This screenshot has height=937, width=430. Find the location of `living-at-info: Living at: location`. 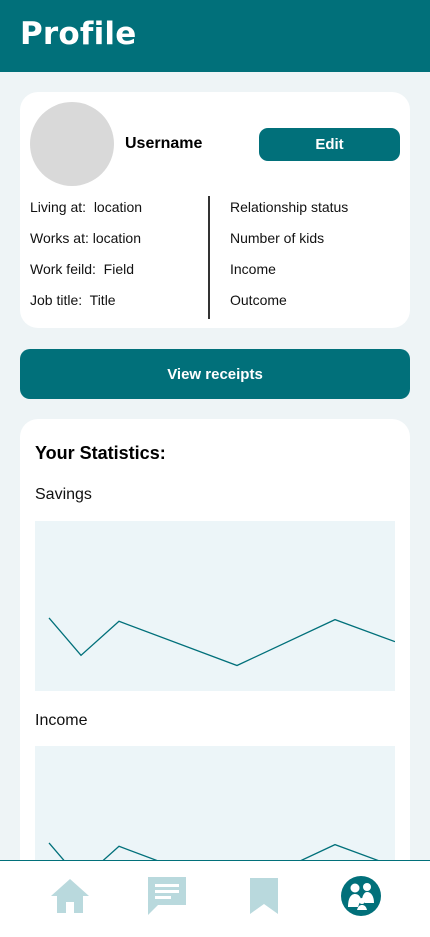

living-at-info: Living at: location is located at coordinates (86, 207).